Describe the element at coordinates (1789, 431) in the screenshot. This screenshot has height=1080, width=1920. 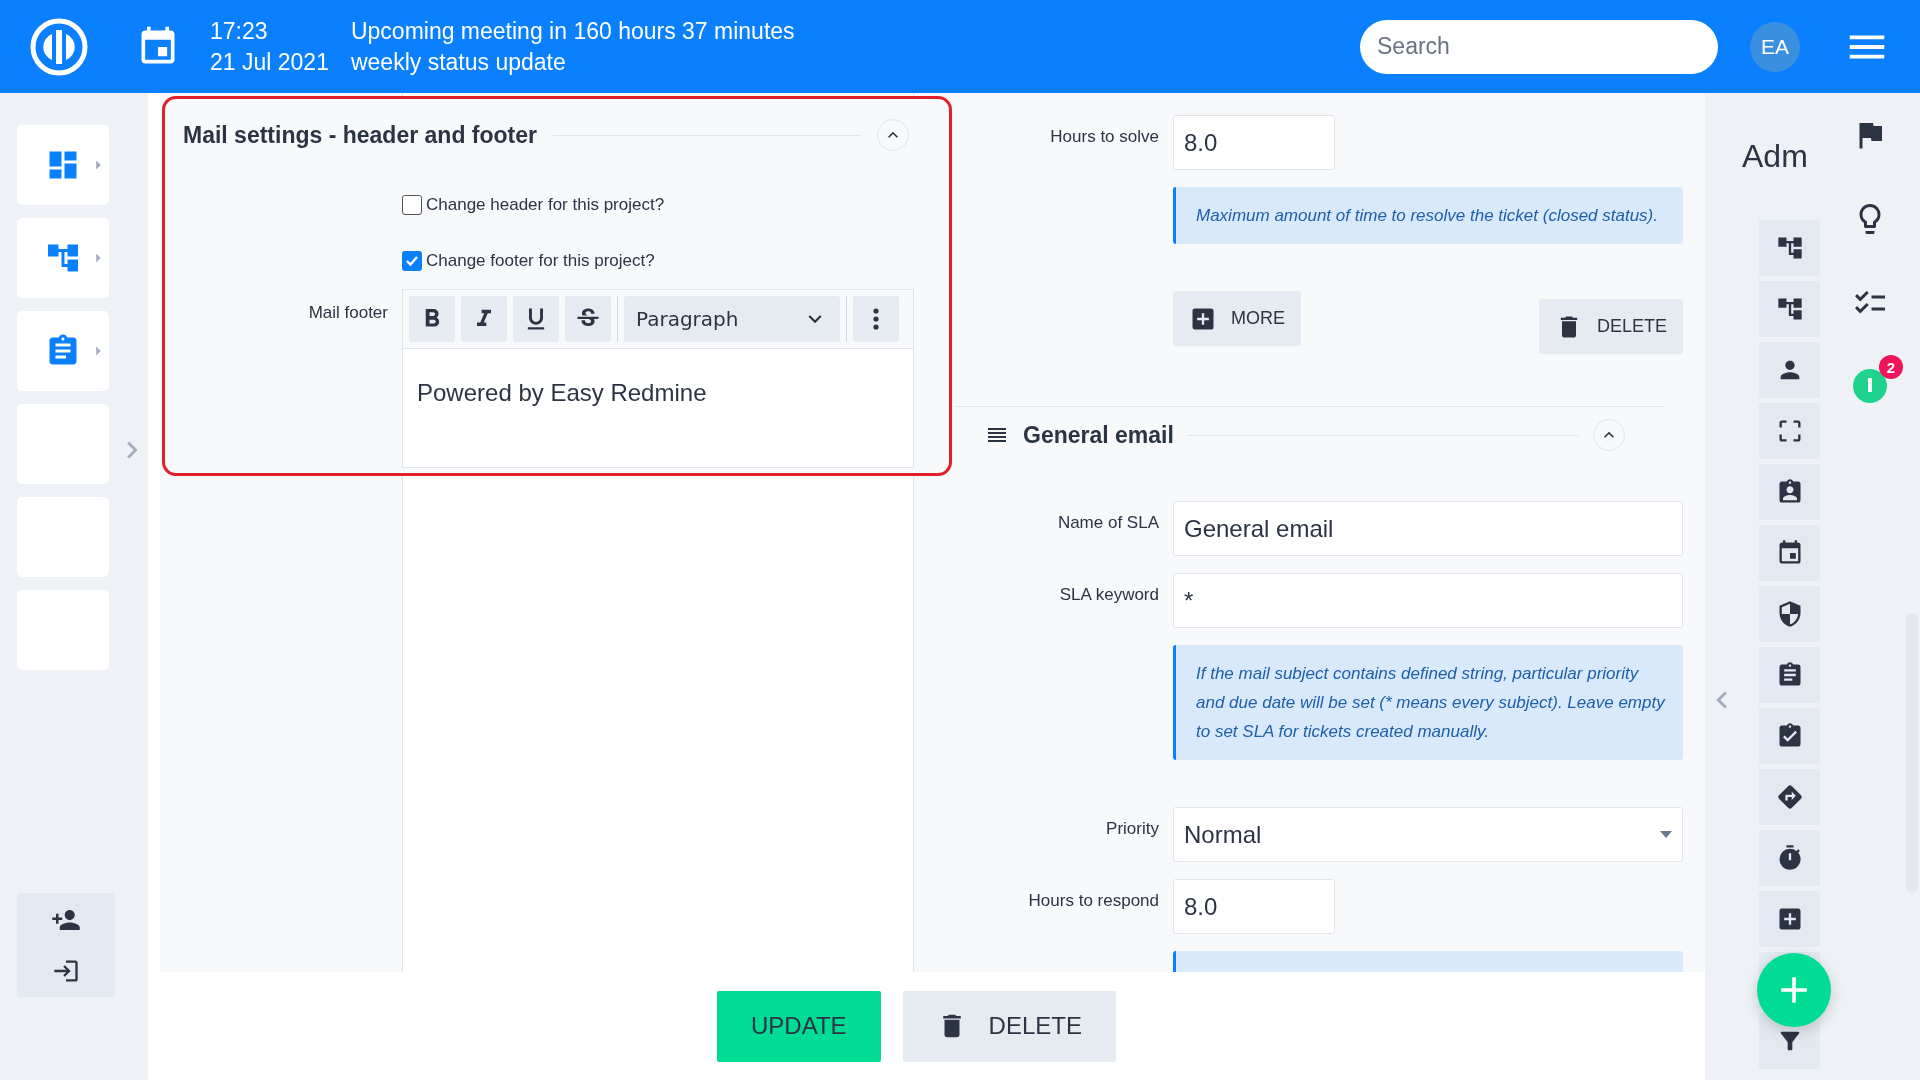
I see `frame-button` at that location.